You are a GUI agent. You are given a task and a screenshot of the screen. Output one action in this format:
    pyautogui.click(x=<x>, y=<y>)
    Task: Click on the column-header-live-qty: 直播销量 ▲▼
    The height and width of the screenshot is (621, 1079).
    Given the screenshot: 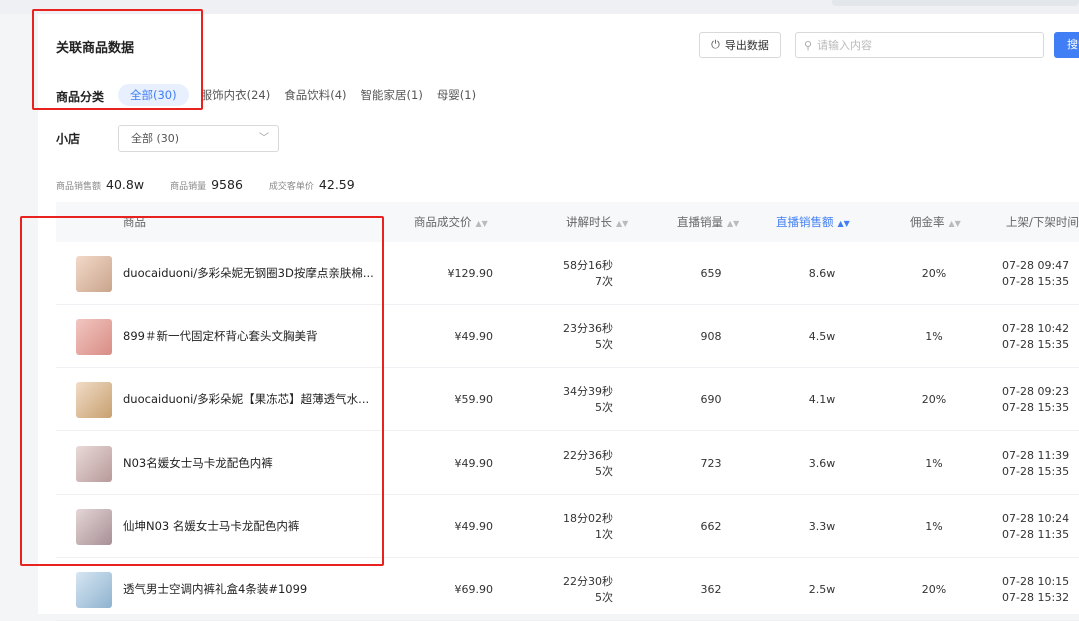 What is the action you would take?
    pyautogui.click(x=708, y=223)
    